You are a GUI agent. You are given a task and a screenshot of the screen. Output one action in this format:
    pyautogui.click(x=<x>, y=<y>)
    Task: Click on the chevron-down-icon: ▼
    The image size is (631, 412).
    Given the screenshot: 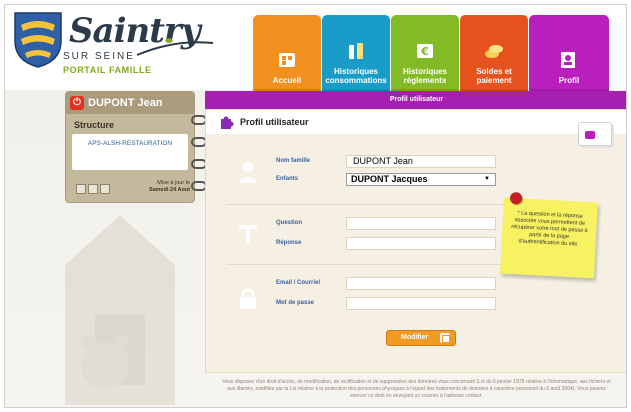 What is the action you would take?
    pyautogui.click(x=487, y=179)
    